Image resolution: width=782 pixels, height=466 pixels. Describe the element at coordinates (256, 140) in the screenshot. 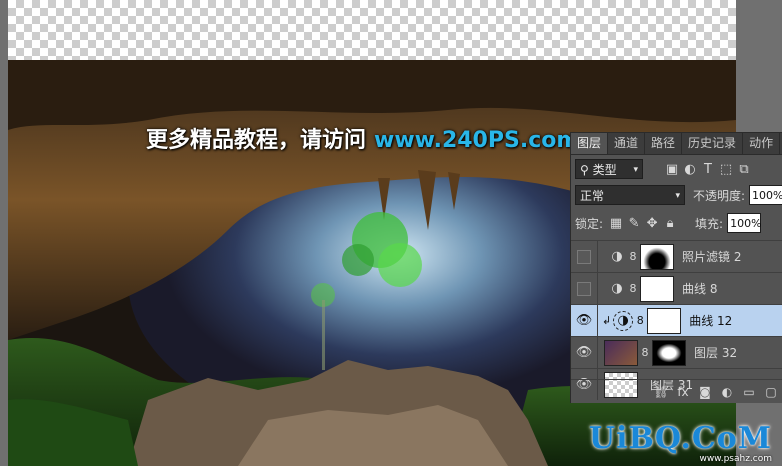

I see `watermark-label: 更多精品教程，请访问` at that location.